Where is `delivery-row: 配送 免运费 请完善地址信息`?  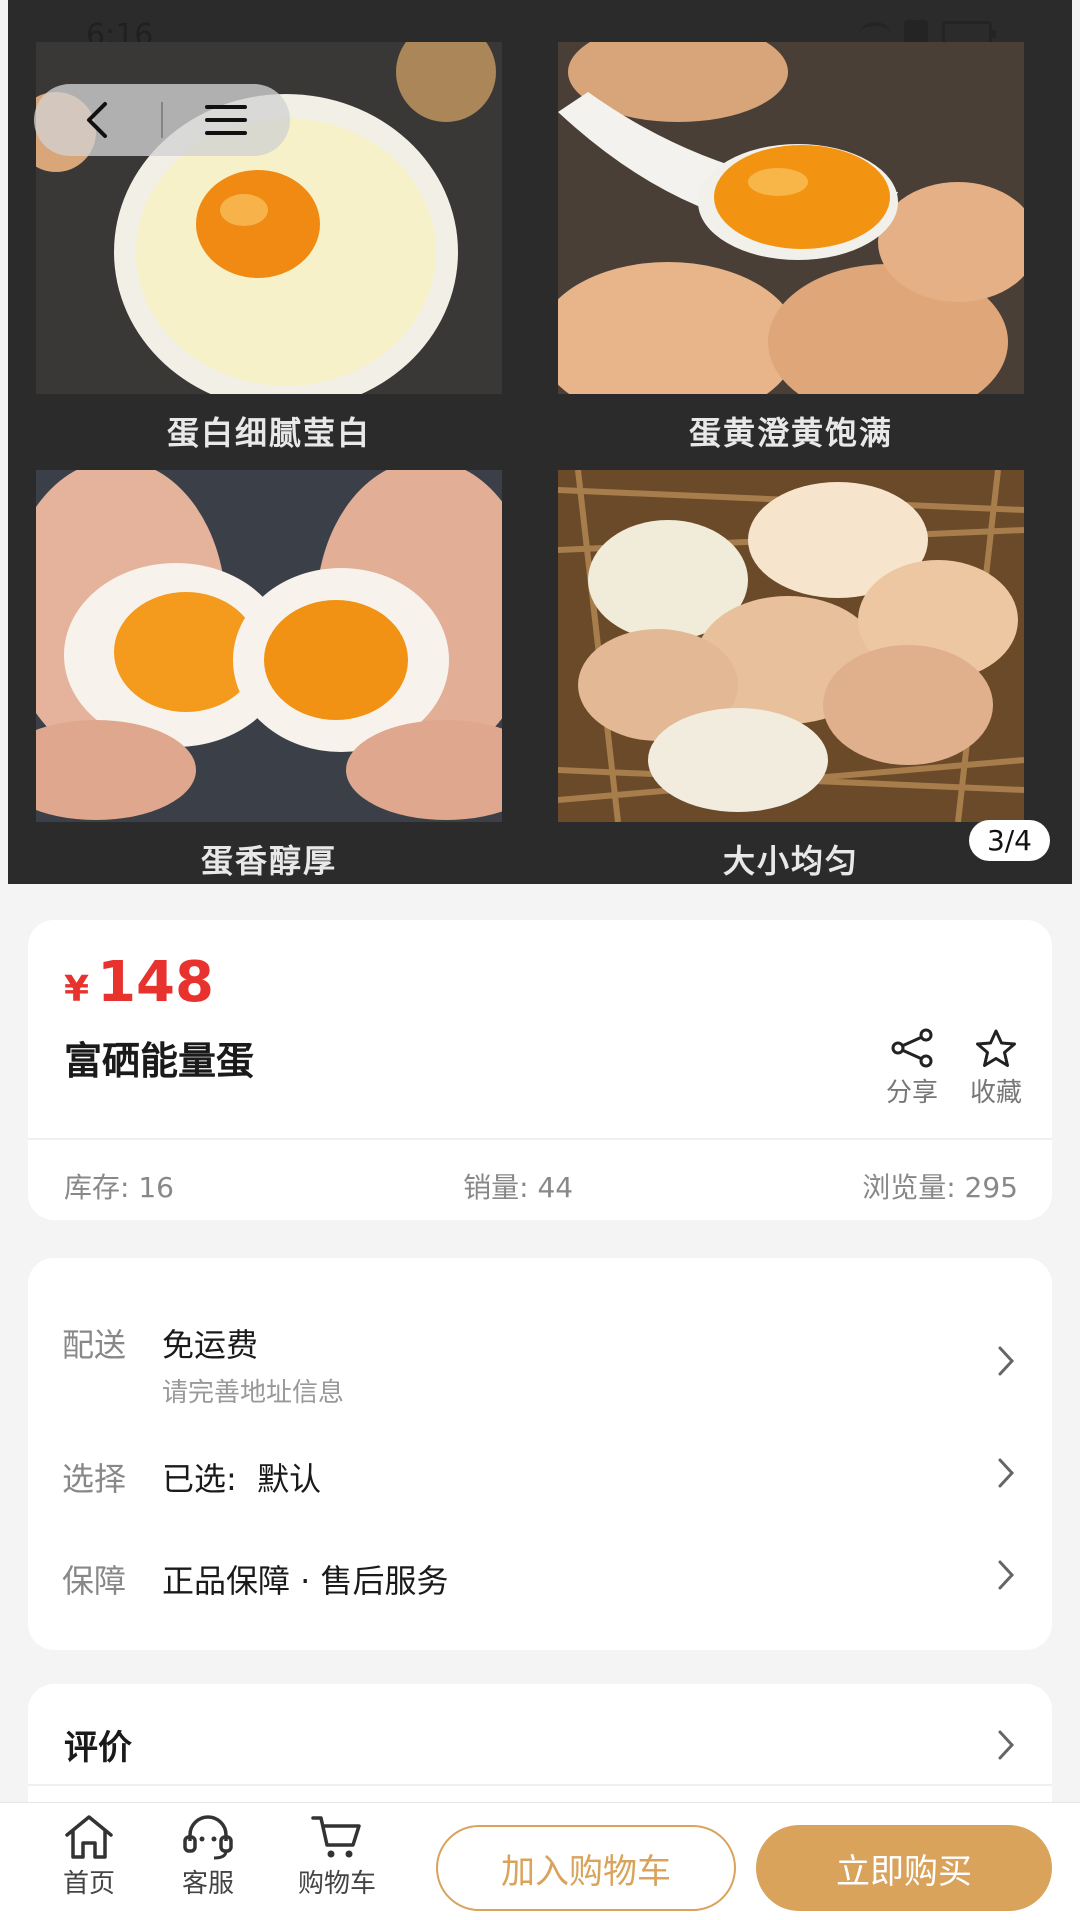
delivery-row: 配送 免运费 请完善地址信息 is located at coordinates (540, 1364).